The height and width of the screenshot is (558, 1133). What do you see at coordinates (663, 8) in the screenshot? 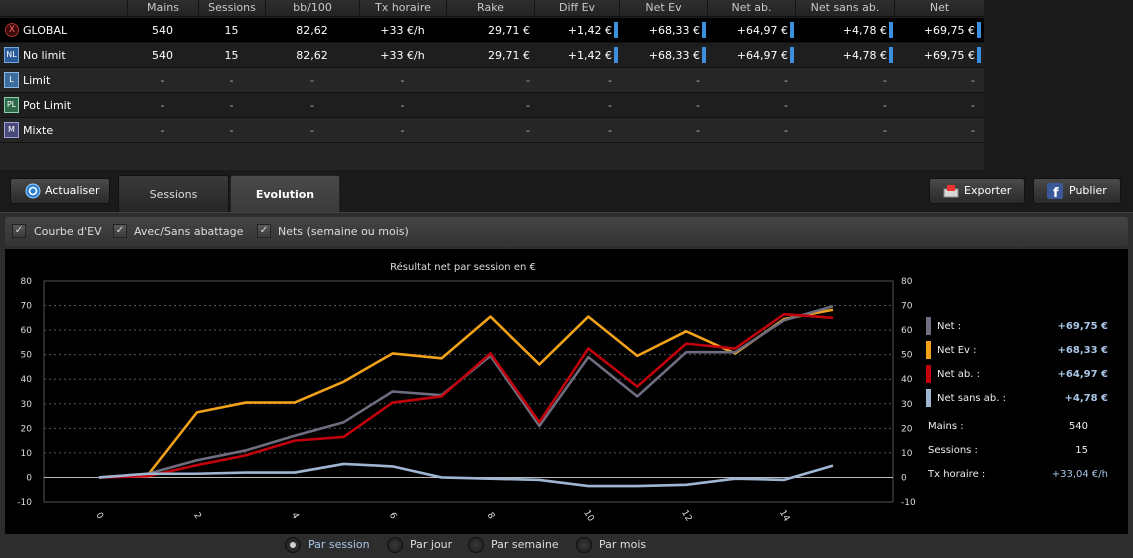
I see `col-net-ev: Net Ev` at bounding box center [663, 8].